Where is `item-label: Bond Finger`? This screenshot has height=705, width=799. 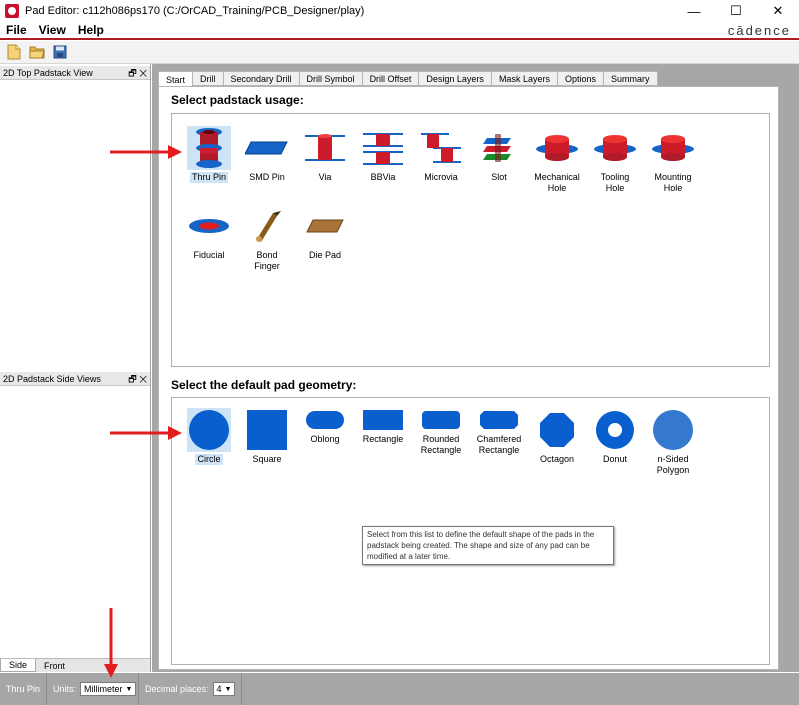 item-label: Bond Finger is located at coordinates (267, 260).